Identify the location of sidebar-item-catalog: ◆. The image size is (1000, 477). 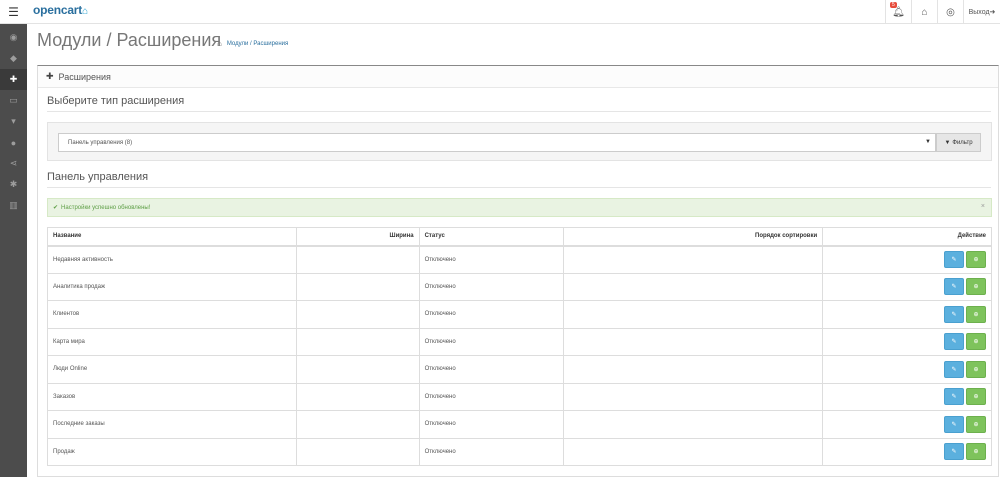
(13, 58).